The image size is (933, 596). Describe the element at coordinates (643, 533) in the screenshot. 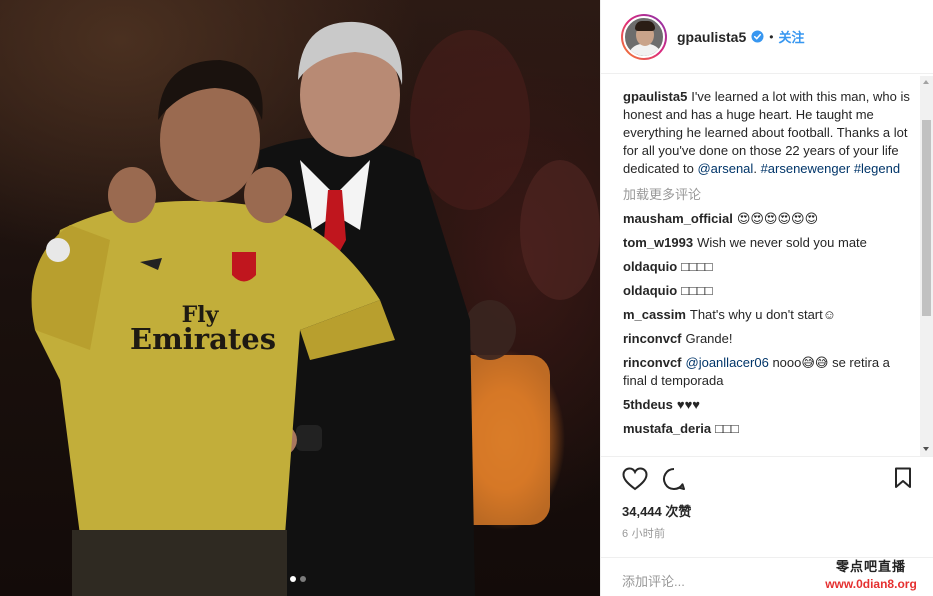

I see `post-timestamp: 6 小时前` at that location.